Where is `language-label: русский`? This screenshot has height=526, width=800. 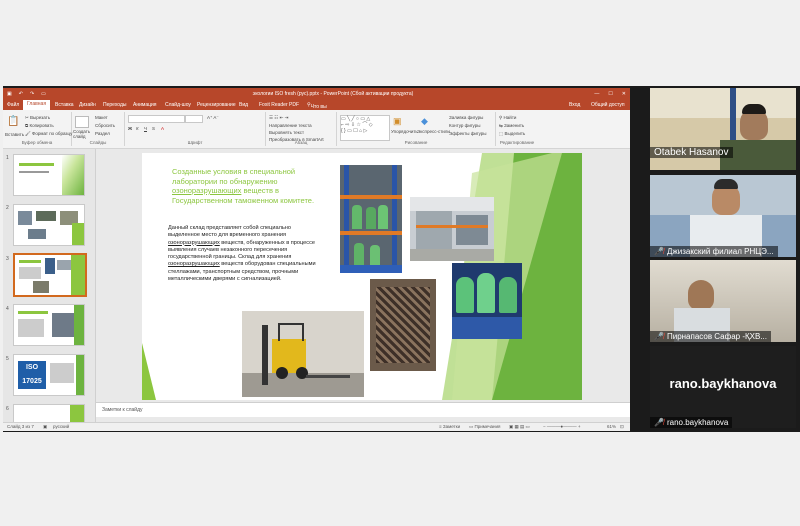
language-label: русский is located at coordinates (61, 426).